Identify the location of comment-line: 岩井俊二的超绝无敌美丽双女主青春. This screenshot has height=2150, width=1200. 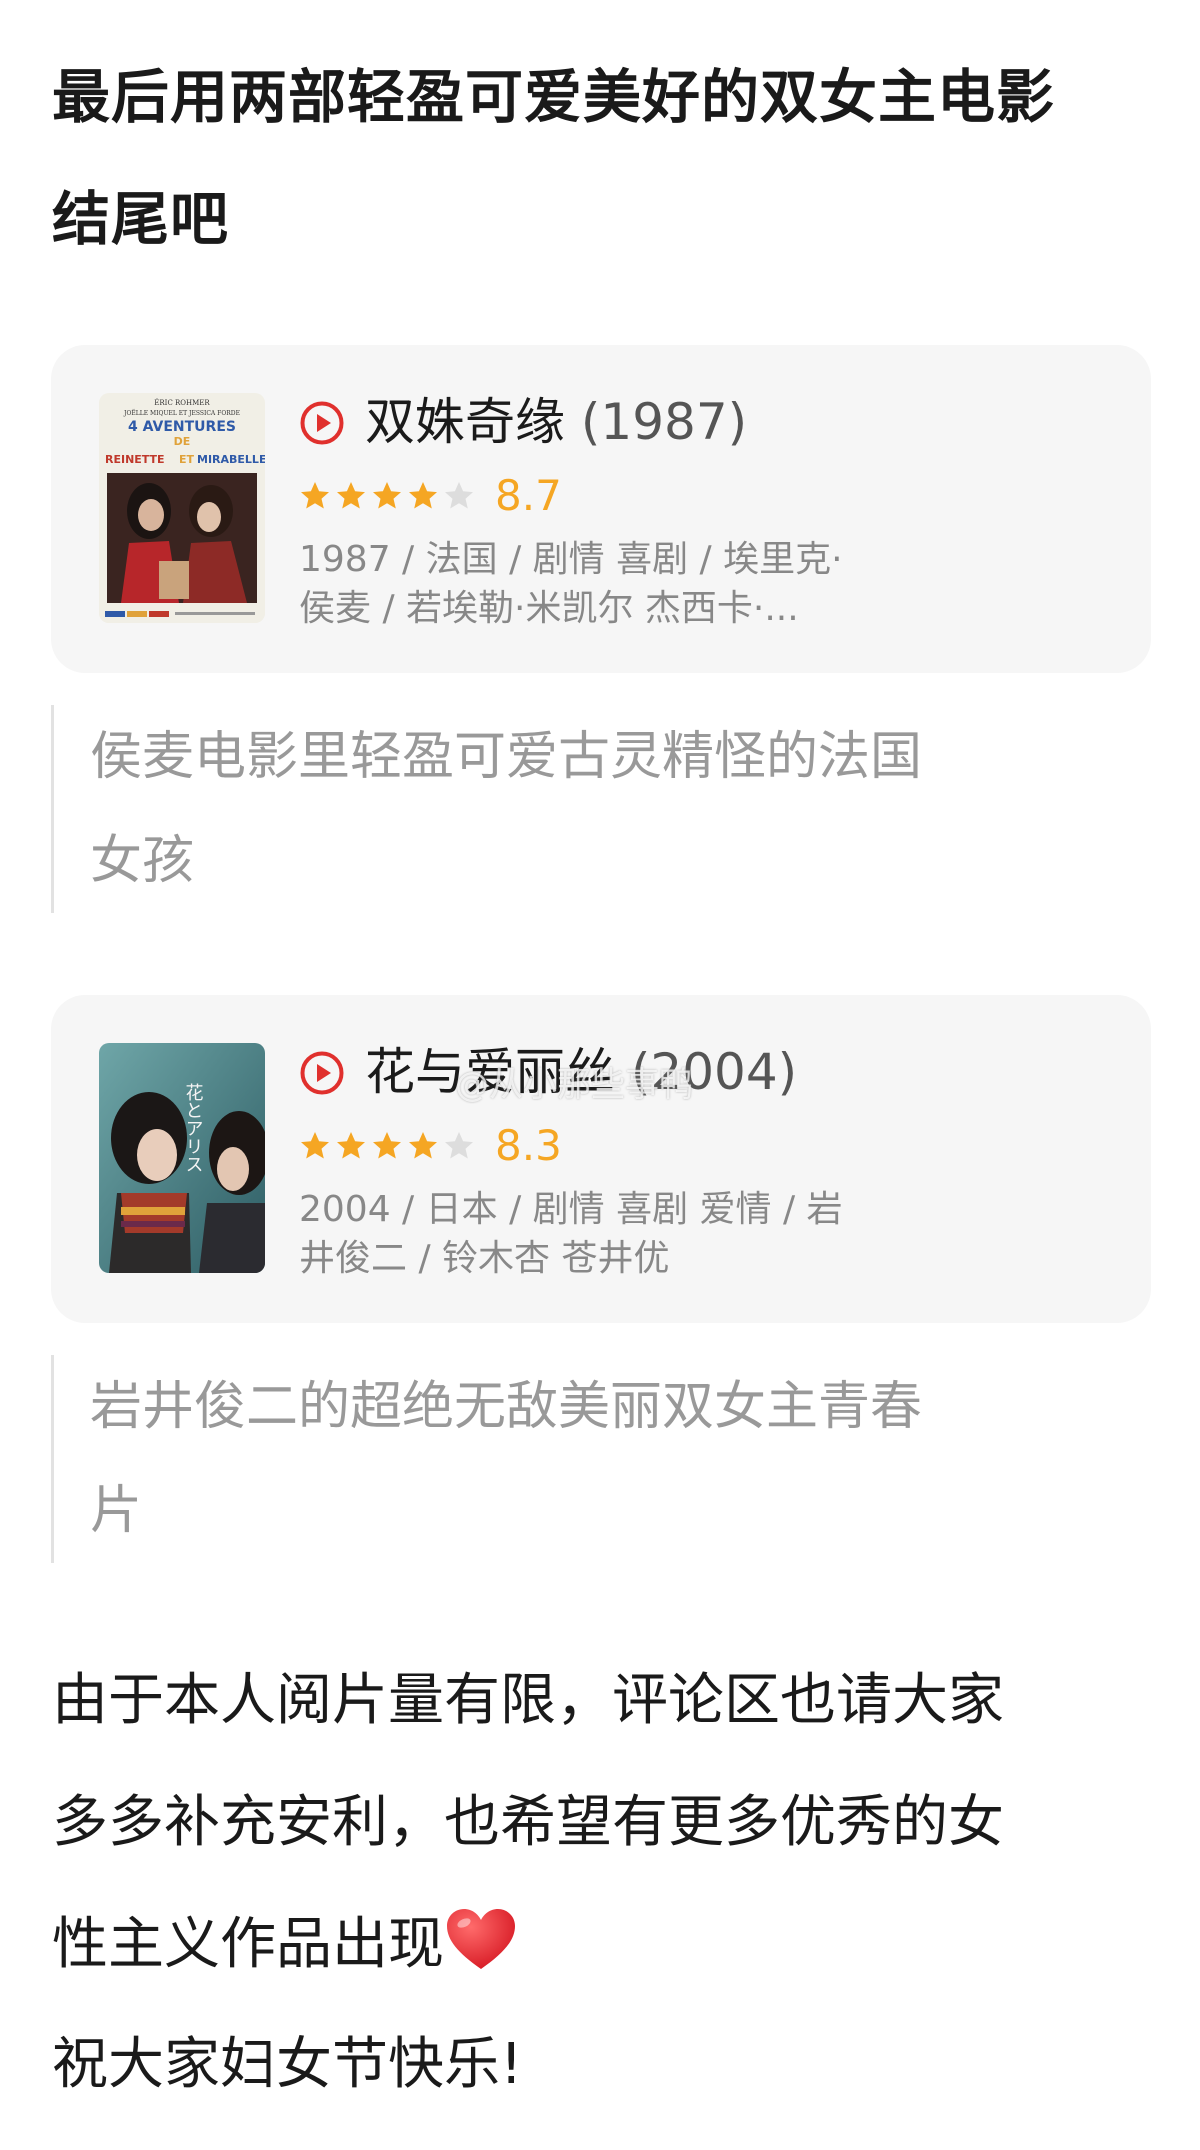
(506, 1407).